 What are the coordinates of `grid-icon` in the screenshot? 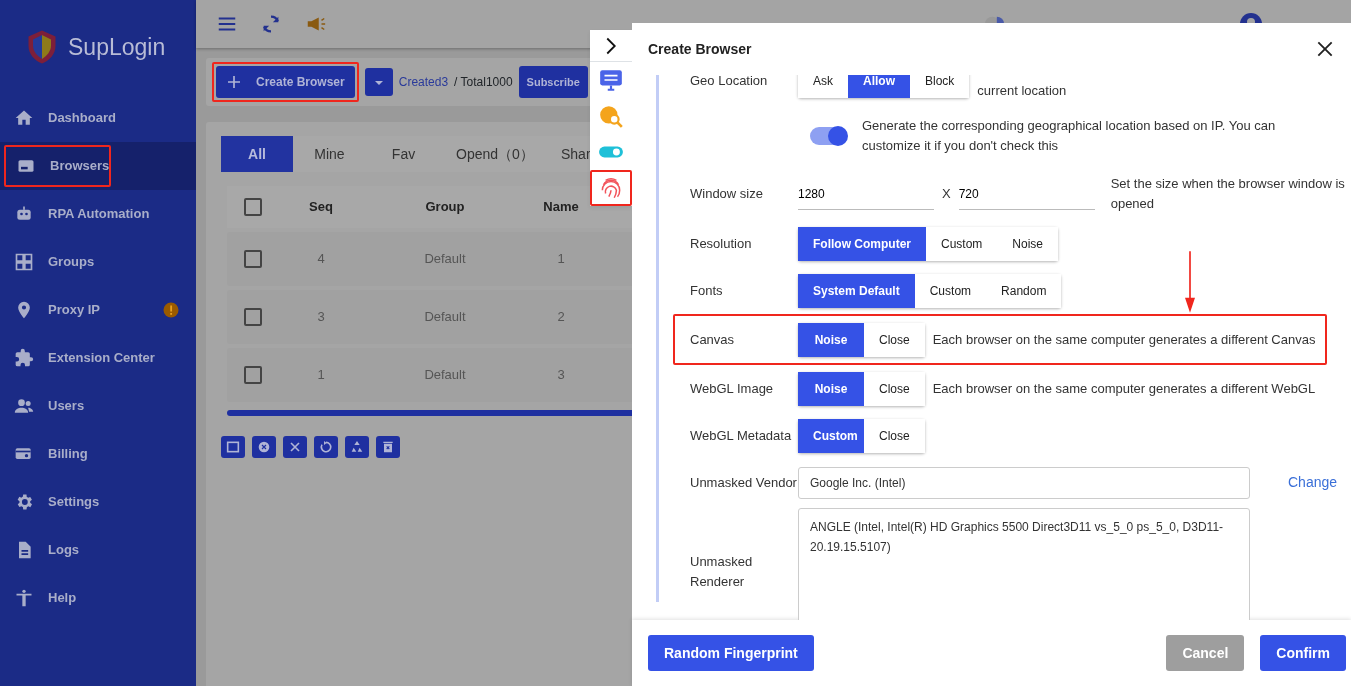 It's located at (24, 262).